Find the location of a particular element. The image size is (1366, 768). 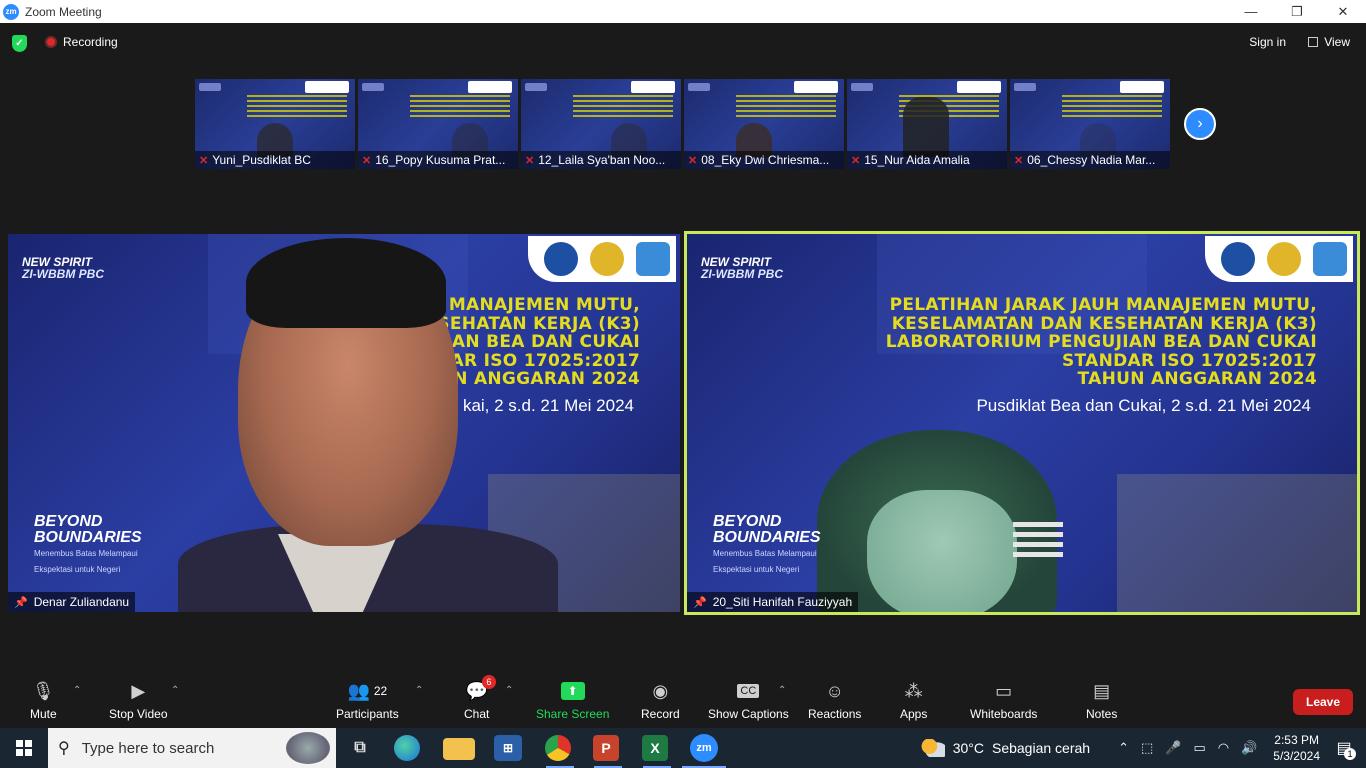

audio-options-caret-icon: ⌃ is located at coordinates (77, 690).